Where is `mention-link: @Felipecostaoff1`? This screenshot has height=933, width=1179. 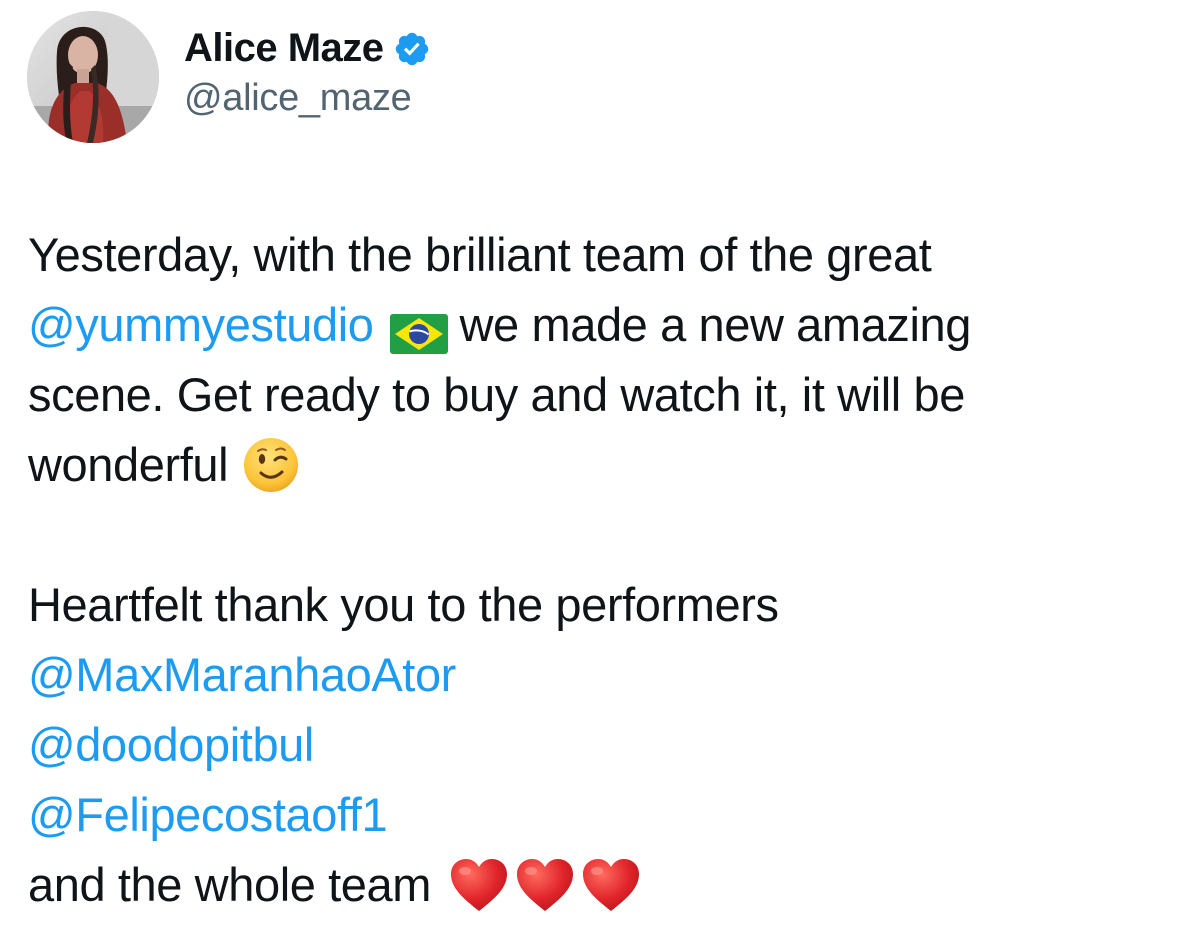
mention-link: @Felipecostaoff1 is located at coordinates (588, 815).